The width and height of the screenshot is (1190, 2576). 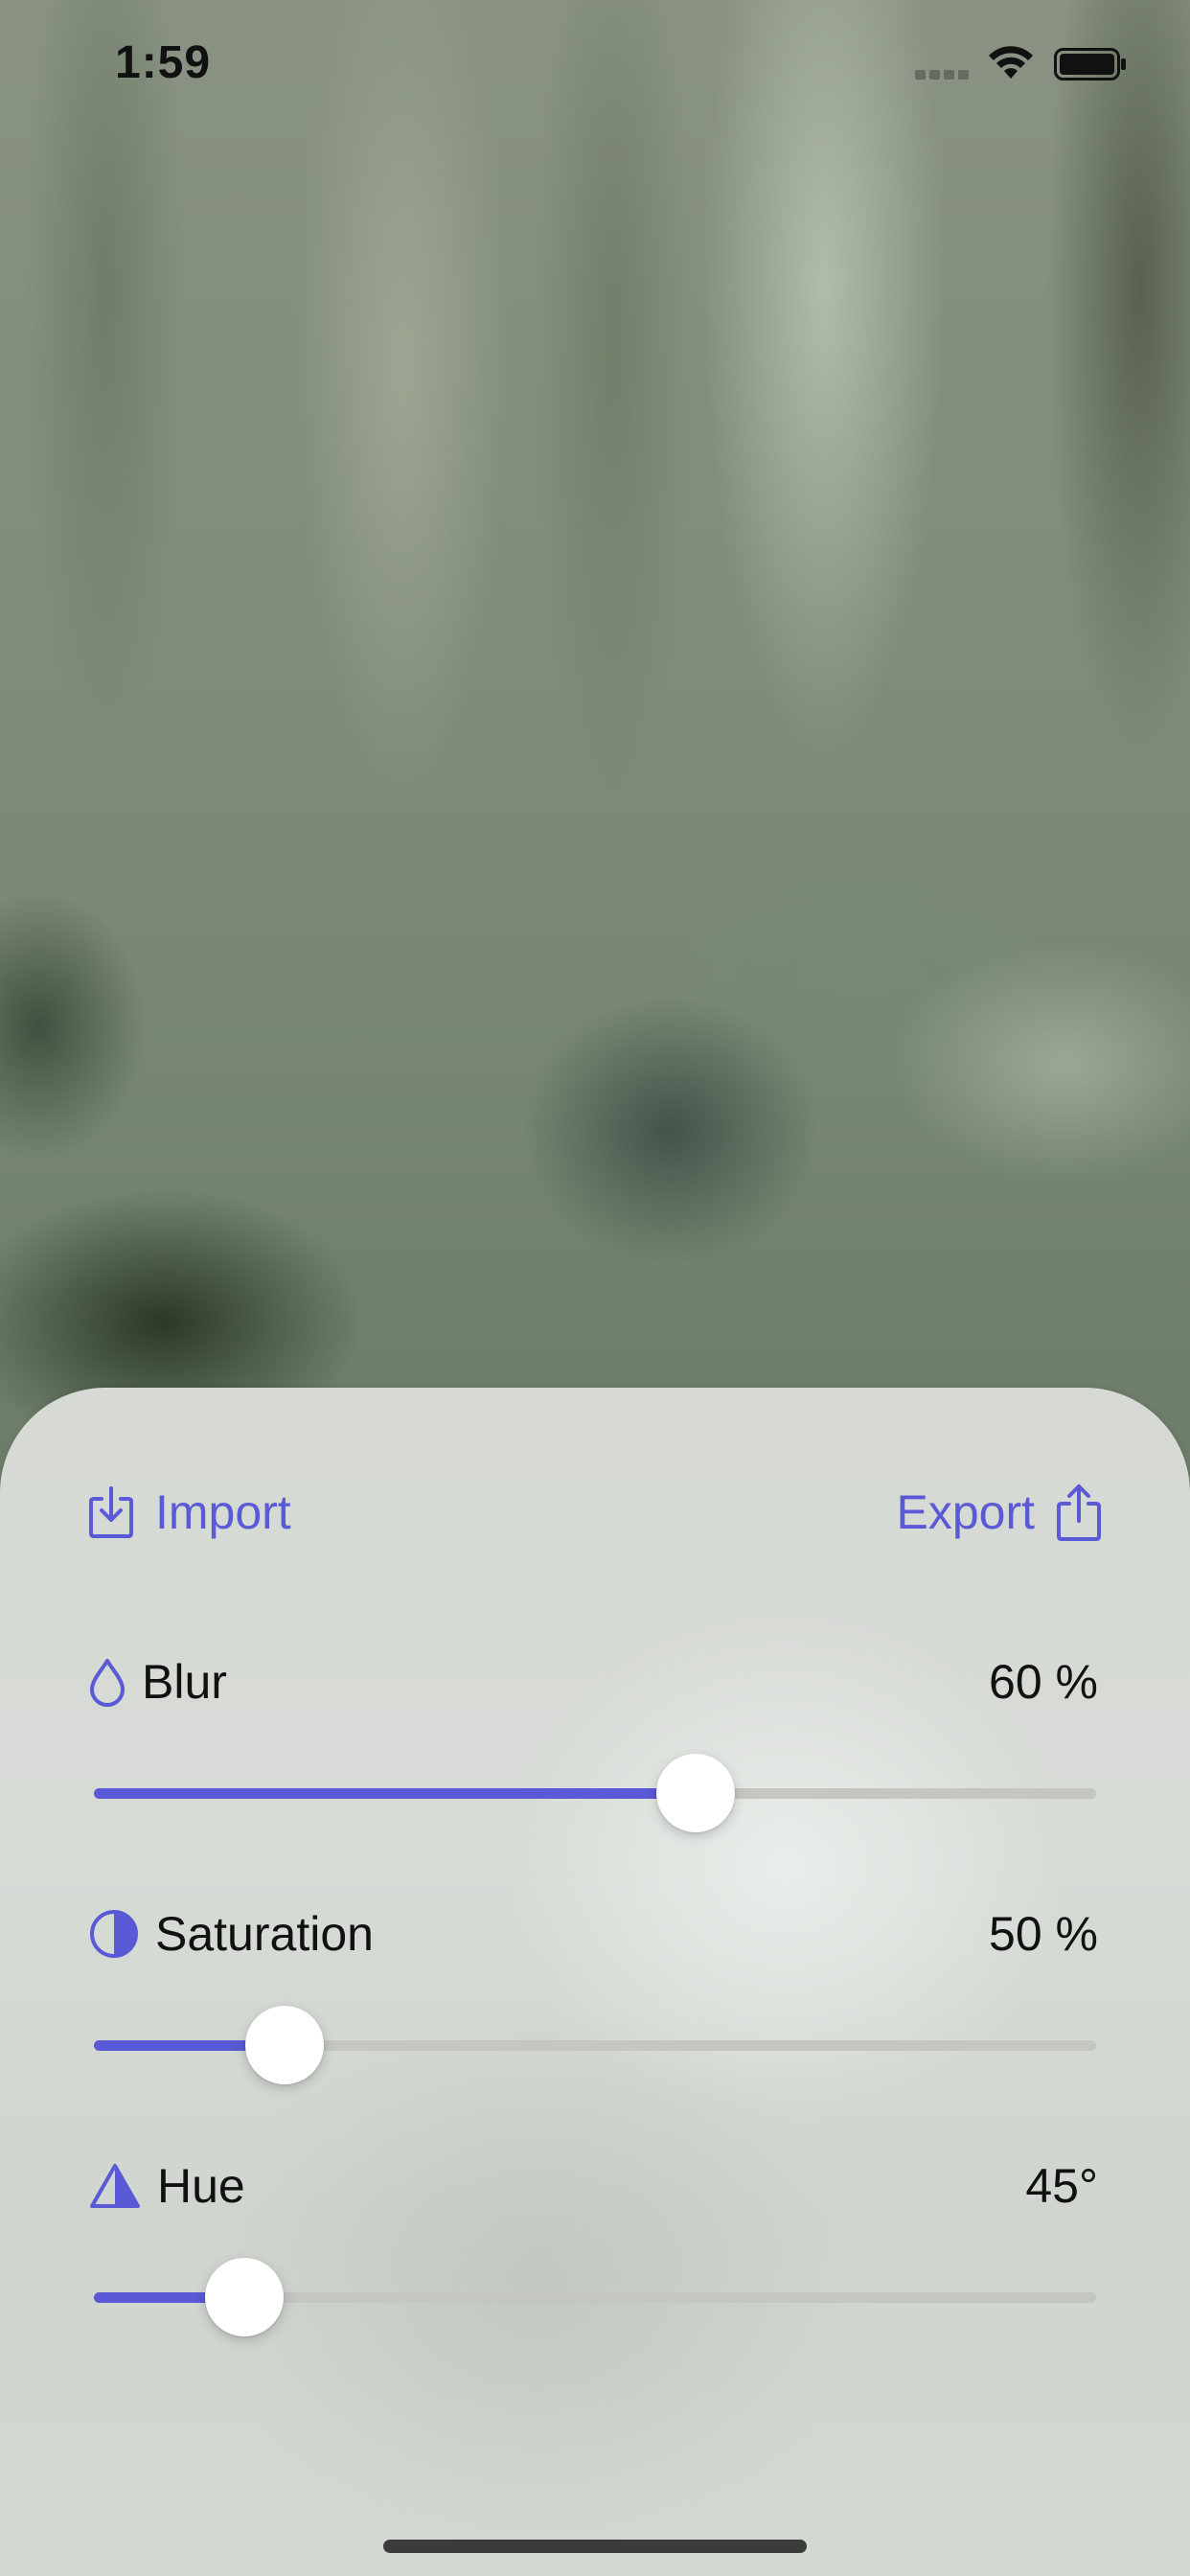 What do you see at coordinates (264, 1934) in the screenshot?
I see `saturation-label: Saturation` at bounding box center [264, 1934].